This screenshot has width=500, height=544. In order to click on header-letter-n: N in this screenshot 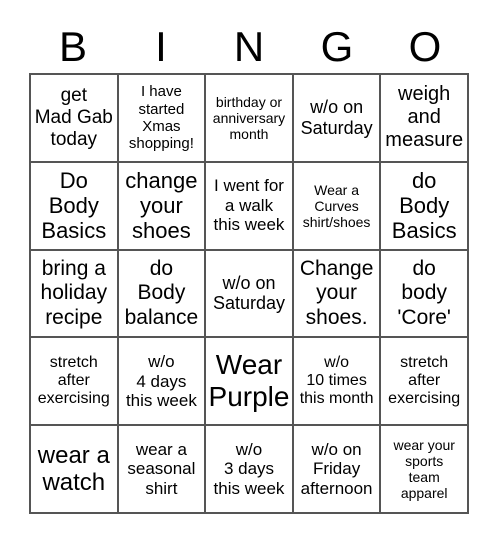, I will do `click(249, 46)`.